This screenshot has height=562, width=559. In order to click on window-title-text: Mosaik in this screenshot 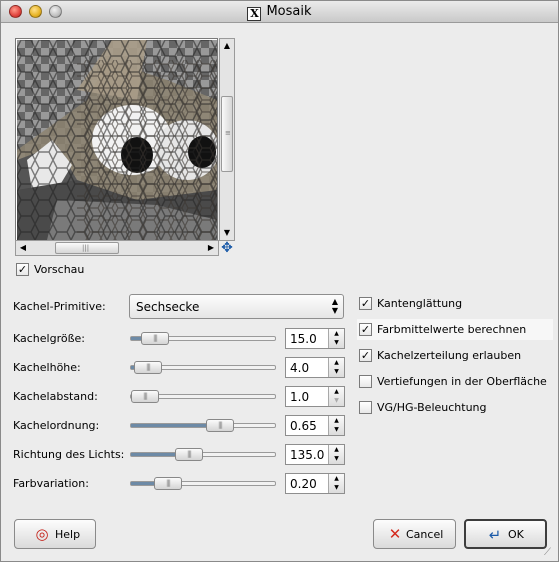, I will do `click(289, 11)`.